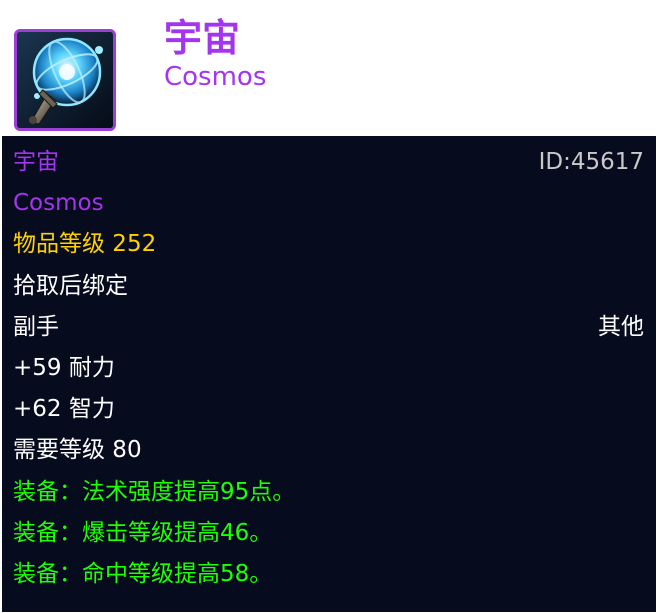 This screenshot has height=613, width=660. Describe the element at coordinates (143, 532) in the screenshot. I see `equip-effect-crit: 装备：爆击等级提高46。` at that location.